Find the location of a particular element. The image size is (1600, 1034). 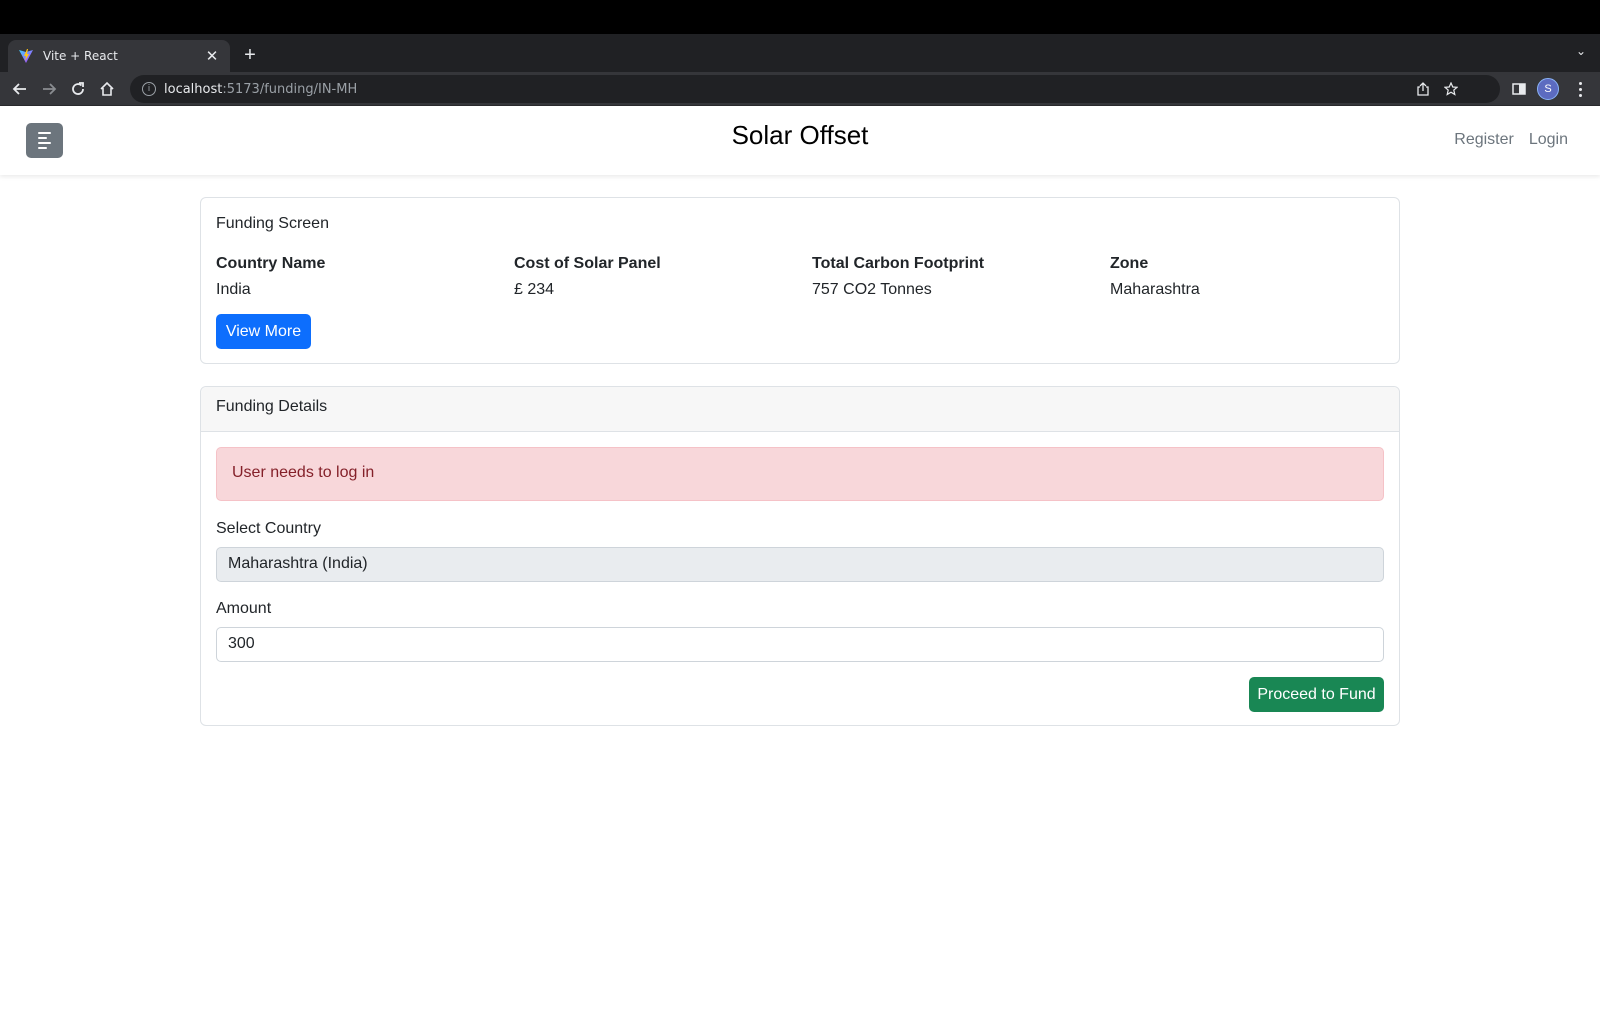

login-required-alert: User needs to log in is located at coordinates (800, 474).